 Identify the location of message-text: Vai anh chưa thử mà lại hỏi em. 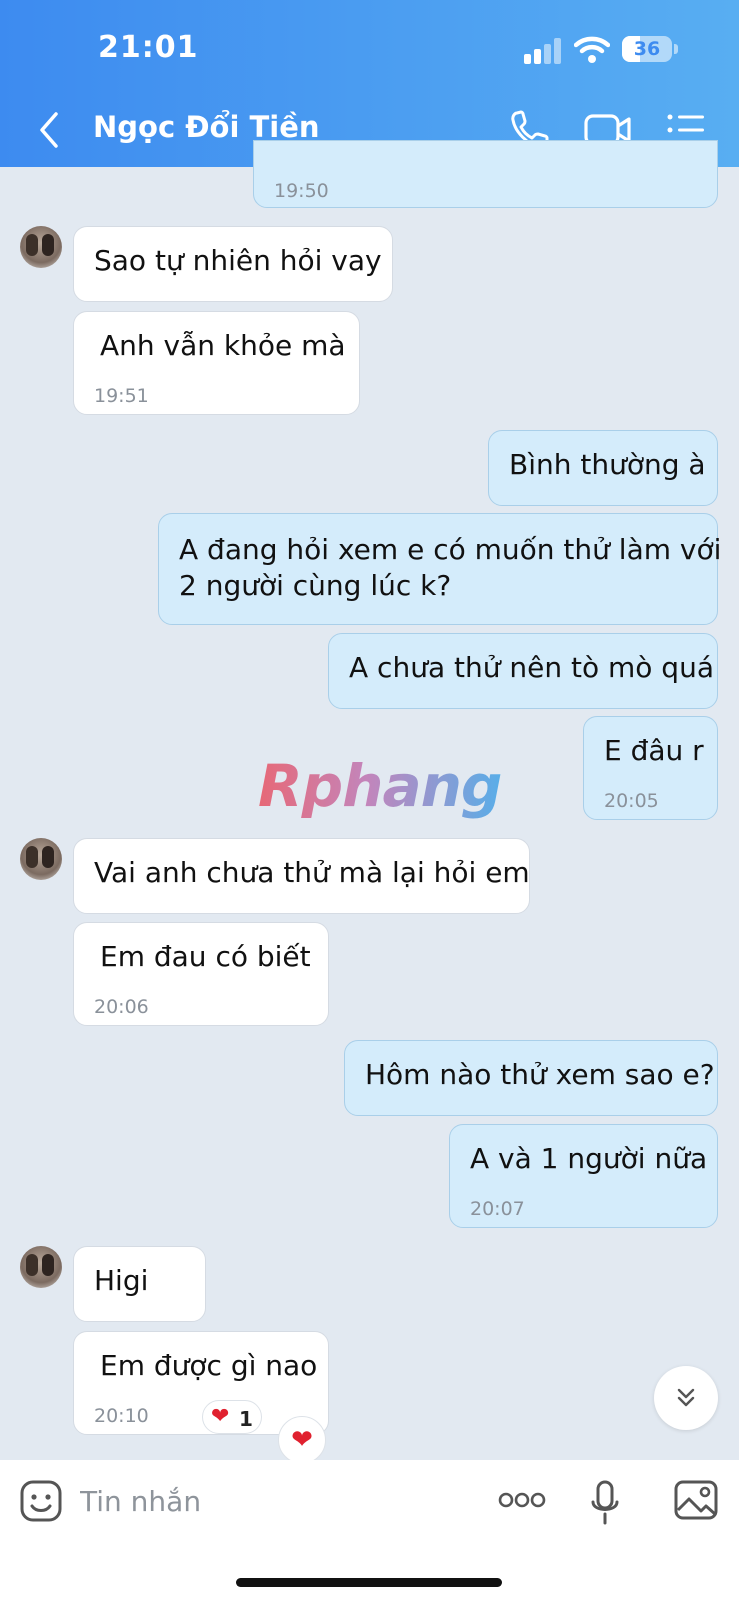
(312, 872).